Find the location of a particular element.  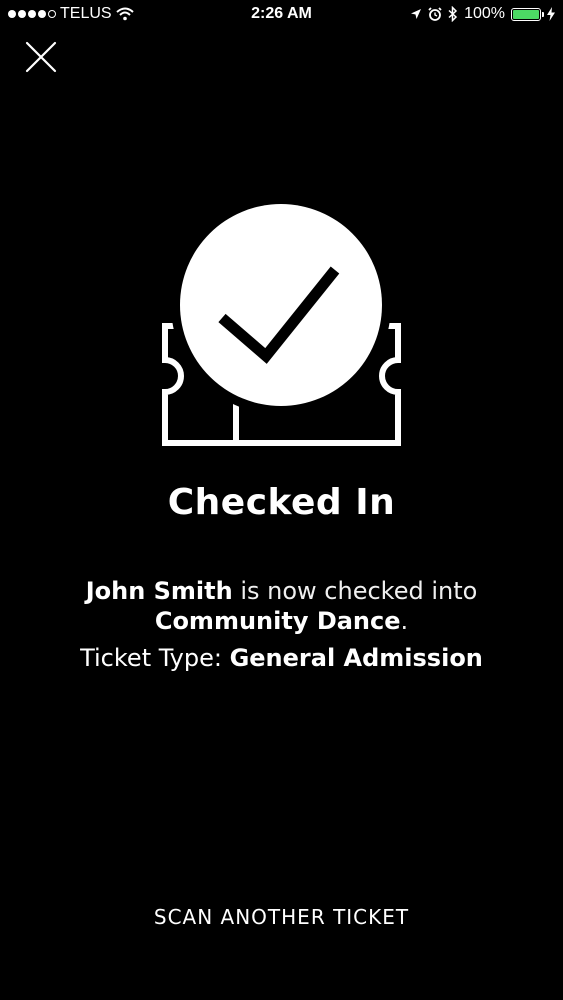

battery-icon is located at coordinates (527, 14).